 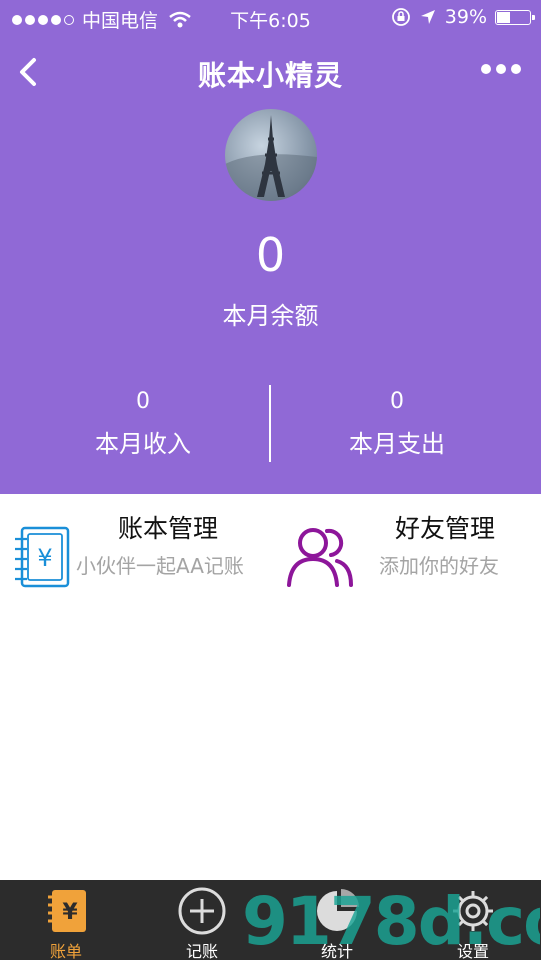 What do you see at coordinates (270, 255) in the screenshot?
I see `balance-value: 0` at bounding box center [270, 255].